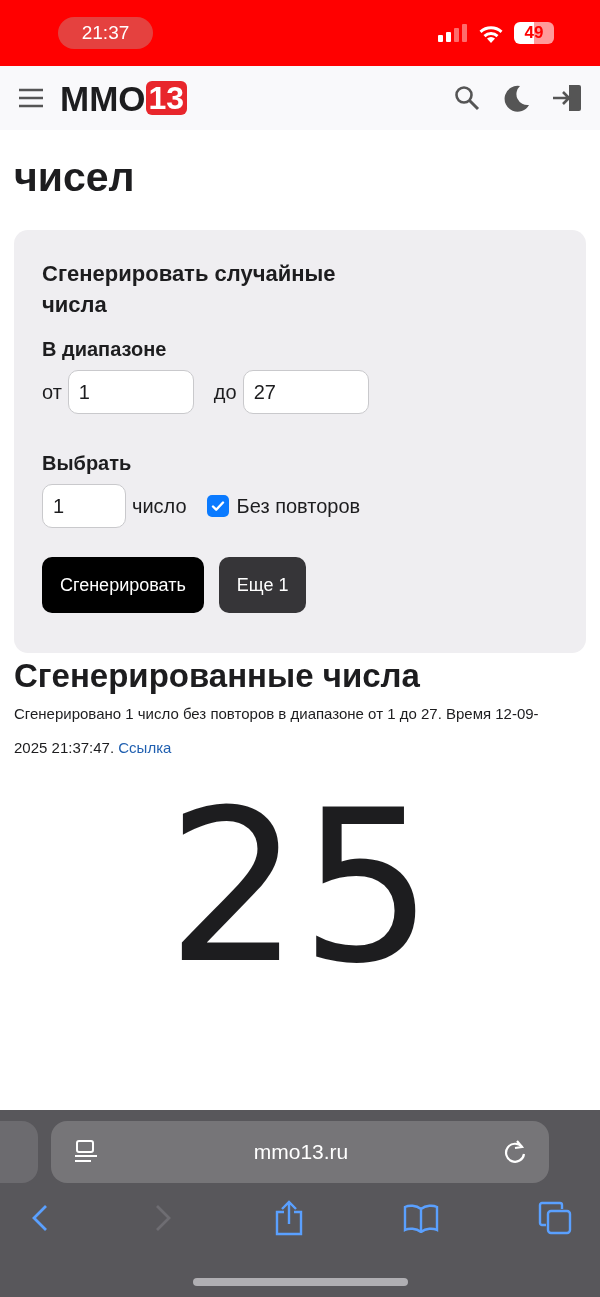 Image resolution: width=600 pixels, height=1297 pixels. What do you see at coordinates (189, 289) in the screenshot?
I see `form-title: Сгенерировать случайные числа` at bounding box center [189, 289].